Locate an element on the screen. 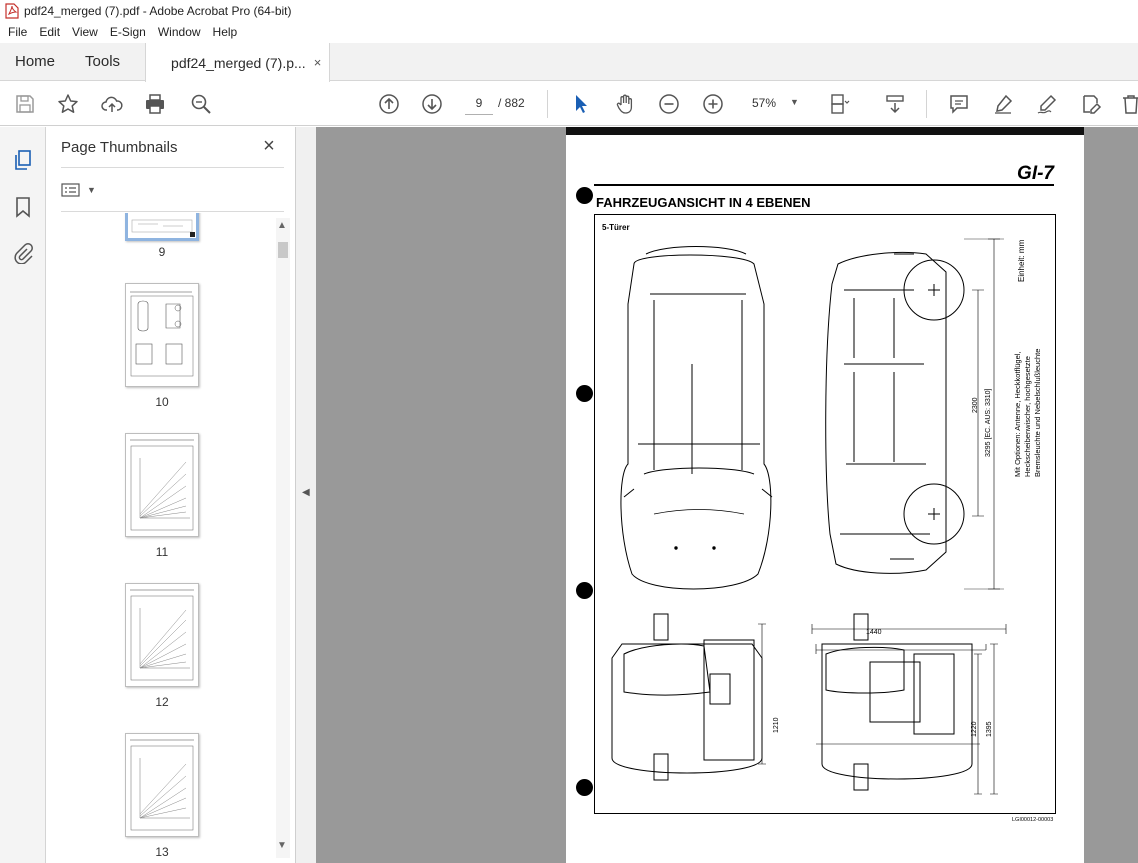 Image resolution: width=1138 pixels, height=863 pixels. scrollbar-thumb is located at coordinates (283, 250).